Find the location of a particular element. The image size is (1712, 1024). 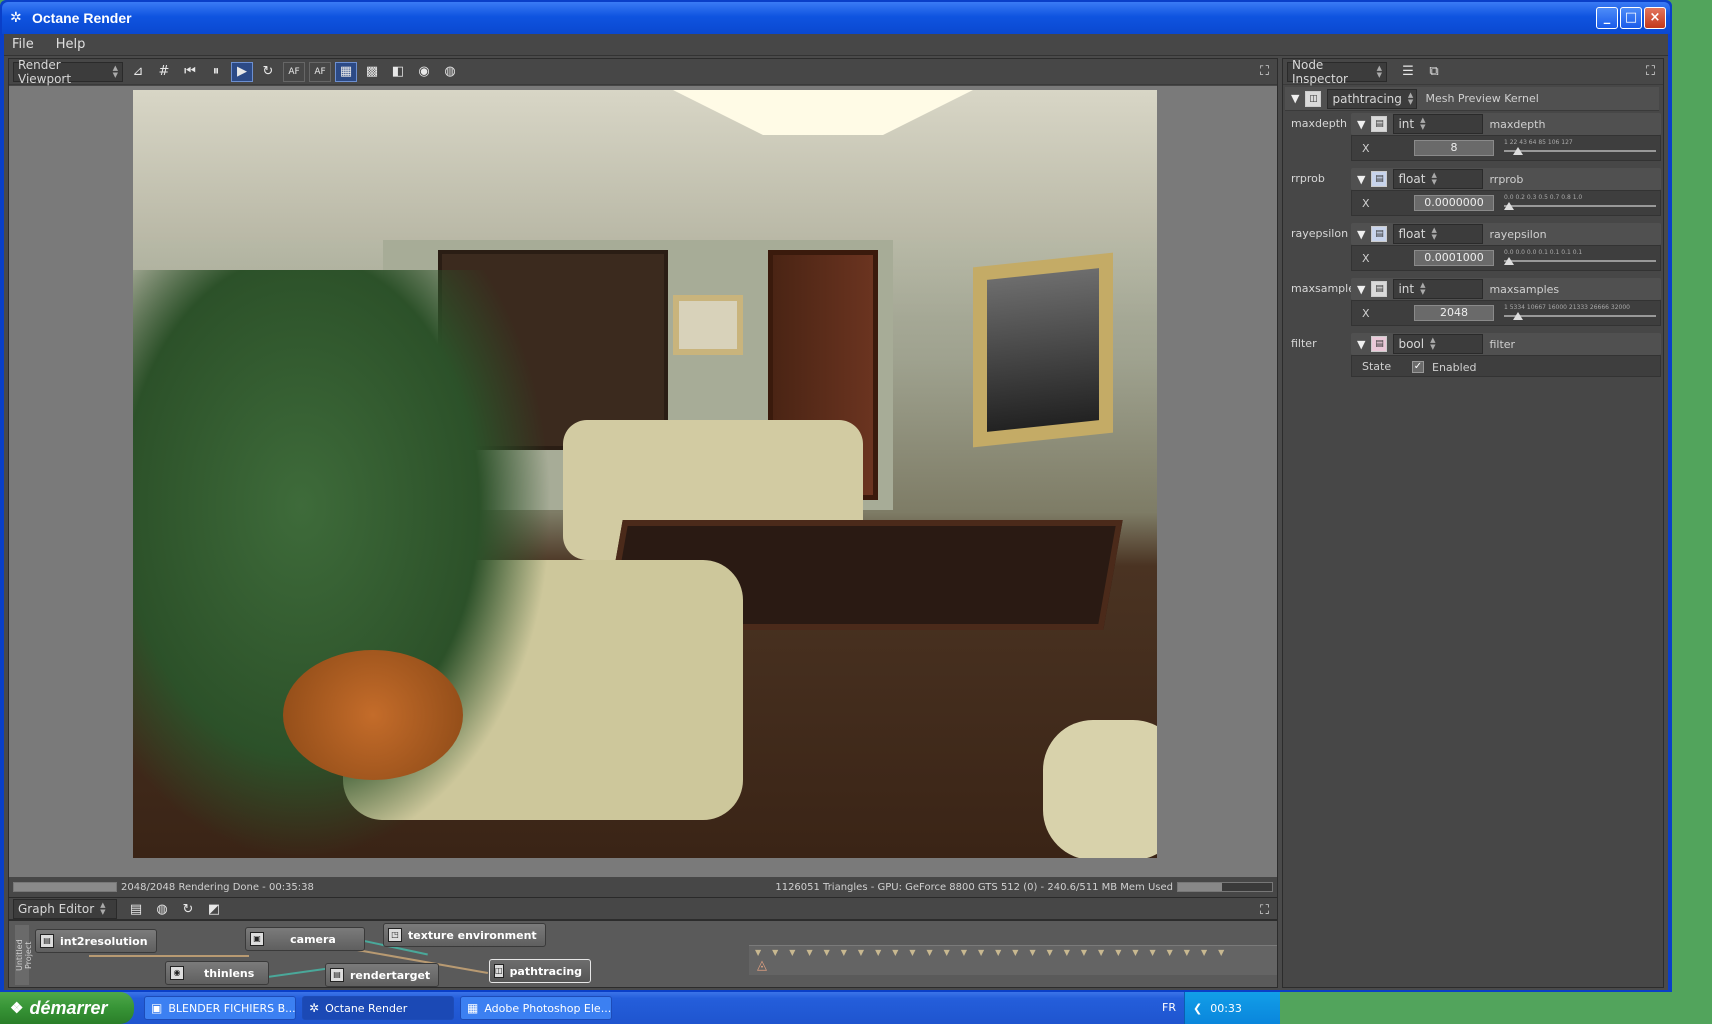

region-icon: ▦ is located at coordinates (346, 71).